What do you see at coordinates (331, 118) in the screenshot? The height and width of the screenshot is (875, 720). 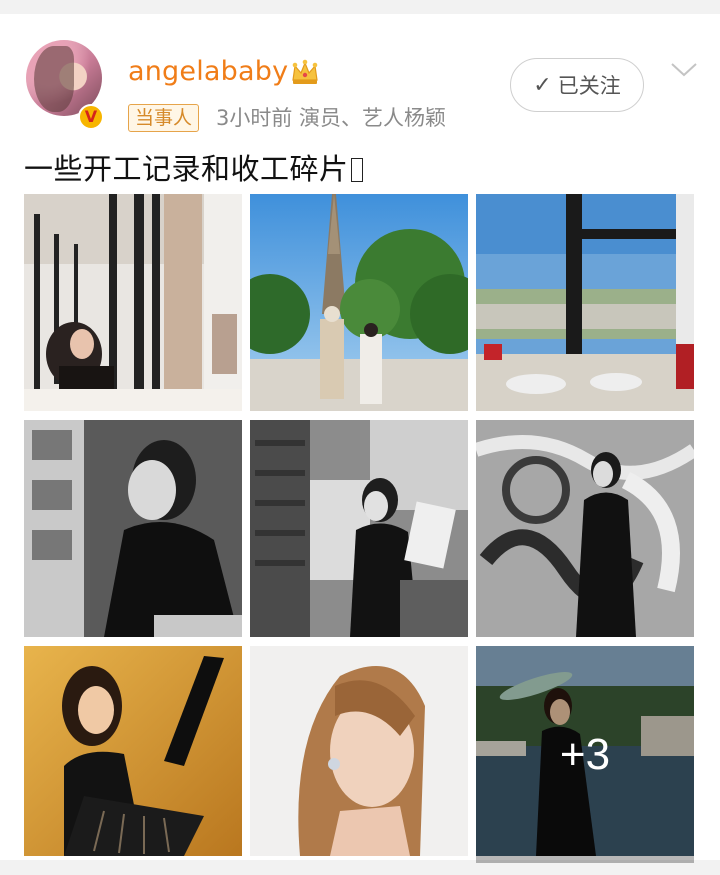 I see `post-time-and-source: 3小时前 演员、艺人杨颖` at bounding box center [331, 118].